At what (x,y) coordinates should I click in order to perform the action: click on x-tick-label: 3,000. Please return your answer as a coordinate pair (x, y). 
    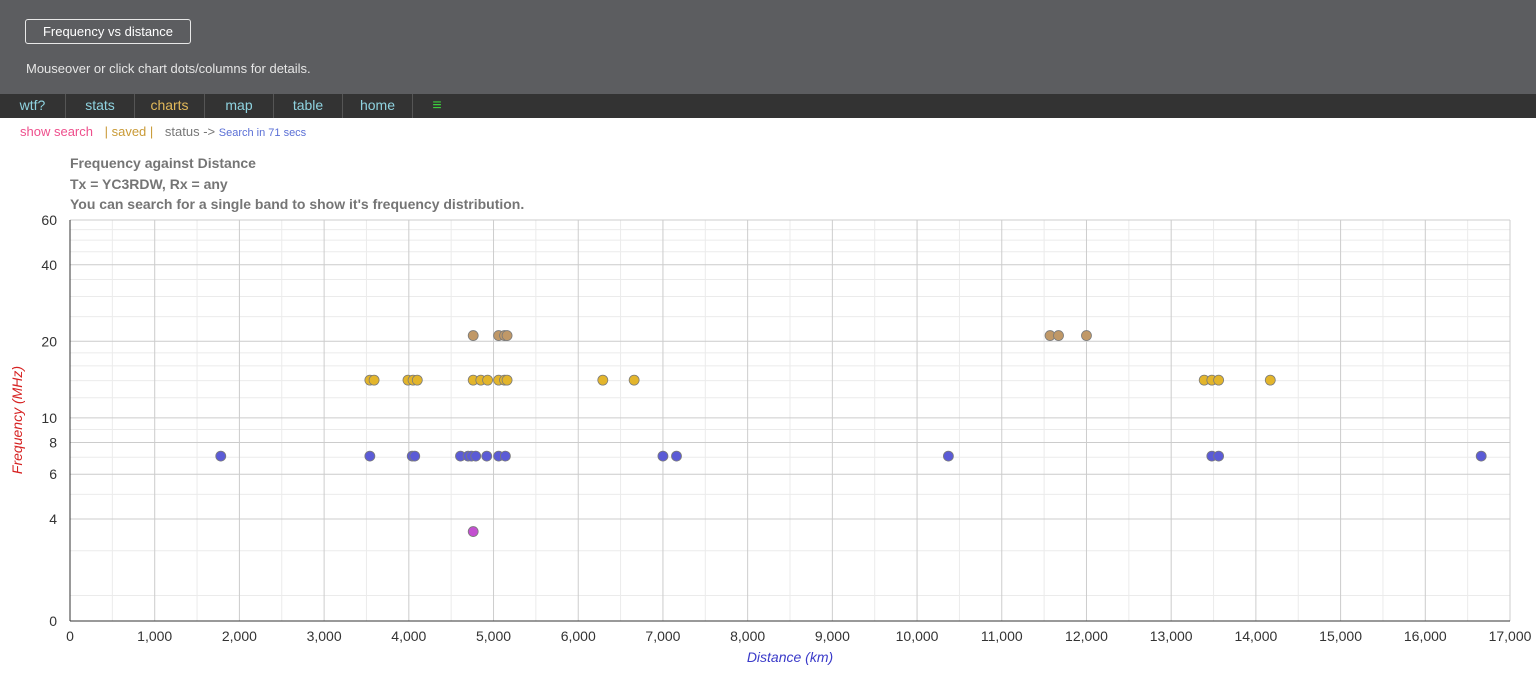
    Looking at the image, I should click on (324, 636).